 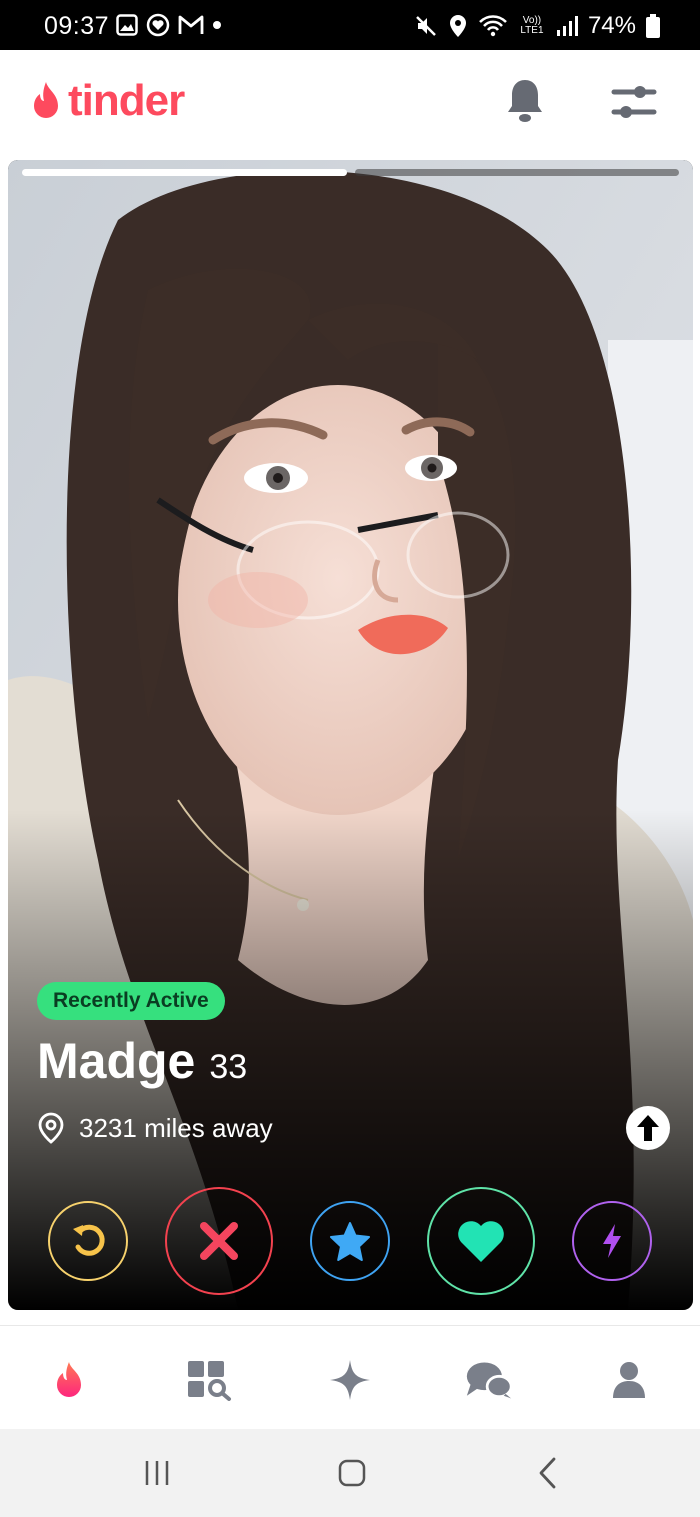 I want to click on boost-button, so click(x=612, y=1241).